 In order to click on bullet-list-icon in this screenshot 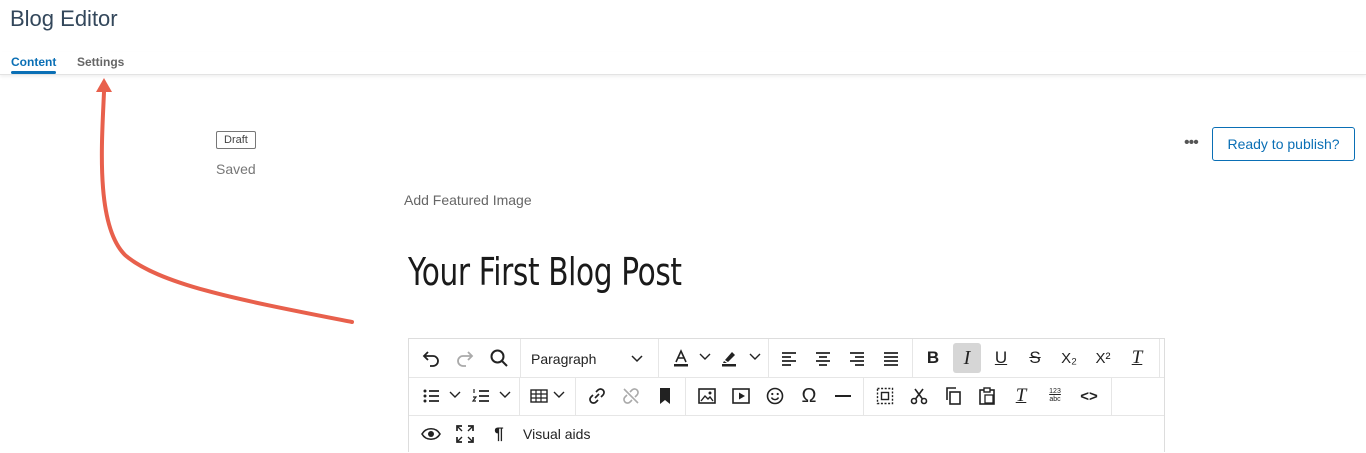, I will do `click(431, 396)`.